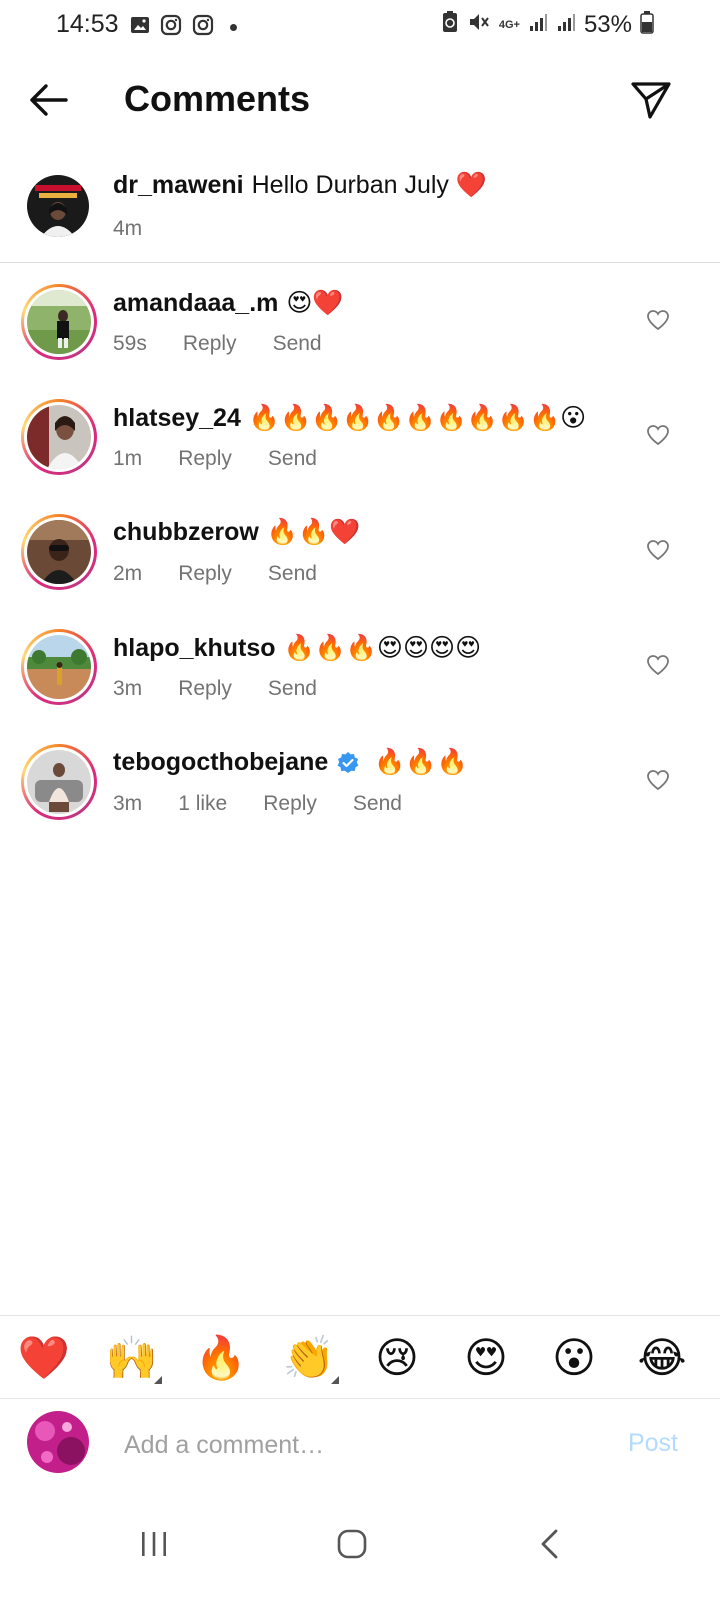 This screenshot has width=720, height=1600. What do you see at coordinates (574, 1358) in the screenshot?
I see `emoji-surprised-button: 😮` at bounding box center [574, 1358].